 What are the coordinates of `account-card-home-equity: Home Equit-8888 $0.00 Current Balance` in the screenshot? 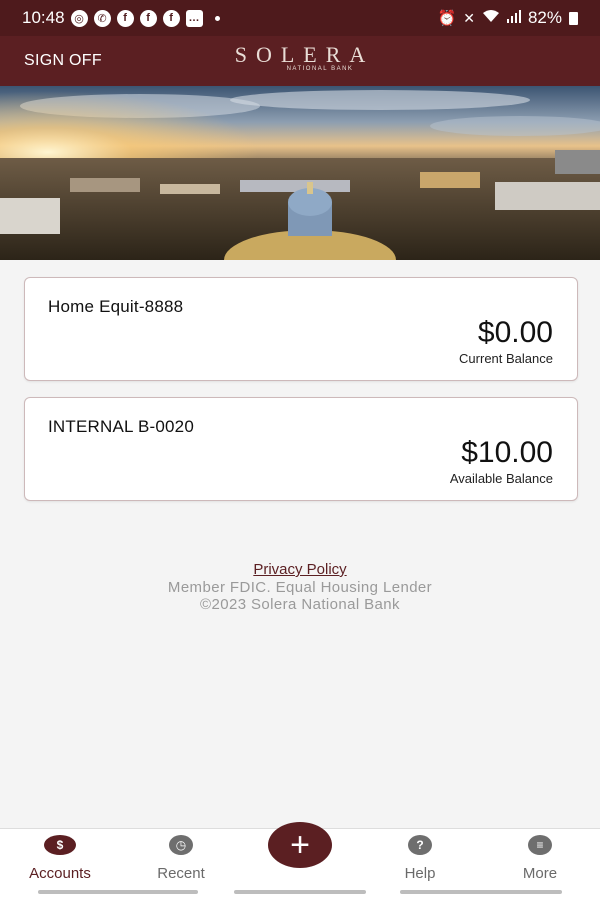 It's located at (301, 329).